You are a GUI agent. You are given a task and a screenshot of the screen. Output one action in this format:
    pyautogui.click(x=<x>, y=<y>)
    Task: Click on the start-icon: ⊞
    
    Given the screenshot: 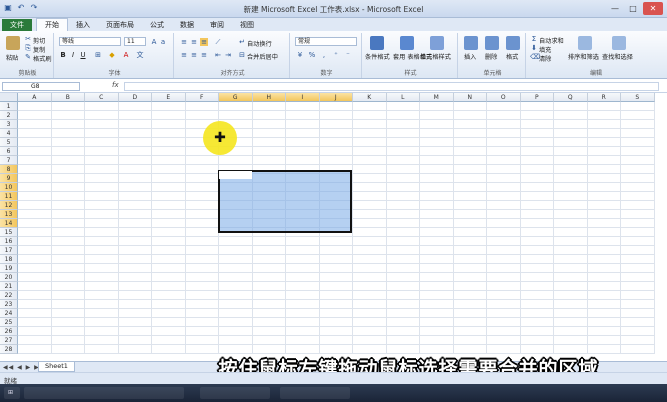 What is the action you would take?
    pyautogui.click(x=12, y=393)
    